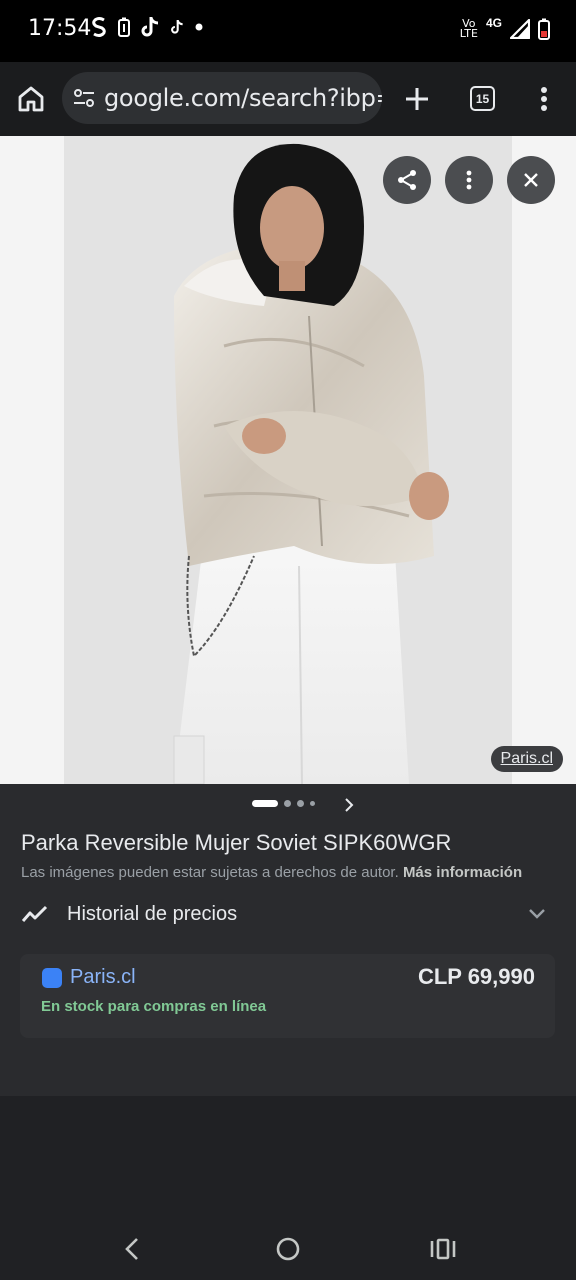 The height and width of the screenshot is (1280, 576). I want to click on price-history-row: Historial de precios, so click(288, 916).